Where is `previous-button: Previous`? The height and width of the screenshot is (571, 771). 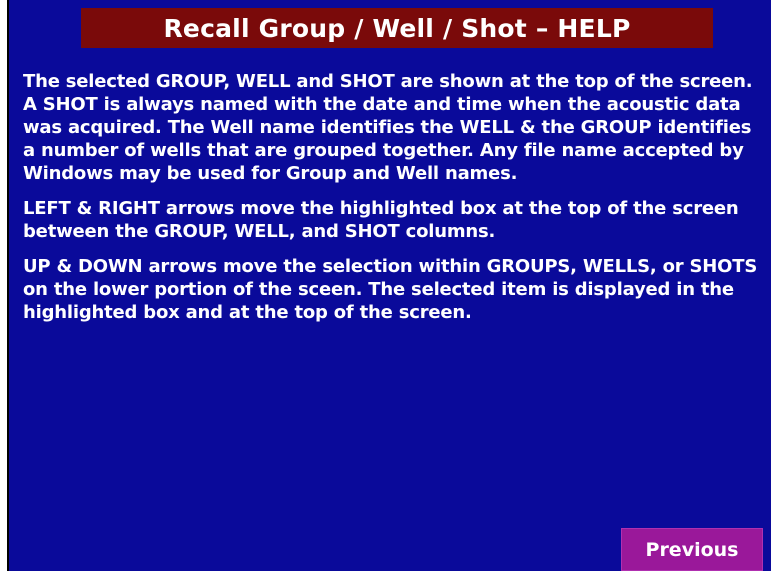
previous-button: Previous is located at coordinates (692, 549).